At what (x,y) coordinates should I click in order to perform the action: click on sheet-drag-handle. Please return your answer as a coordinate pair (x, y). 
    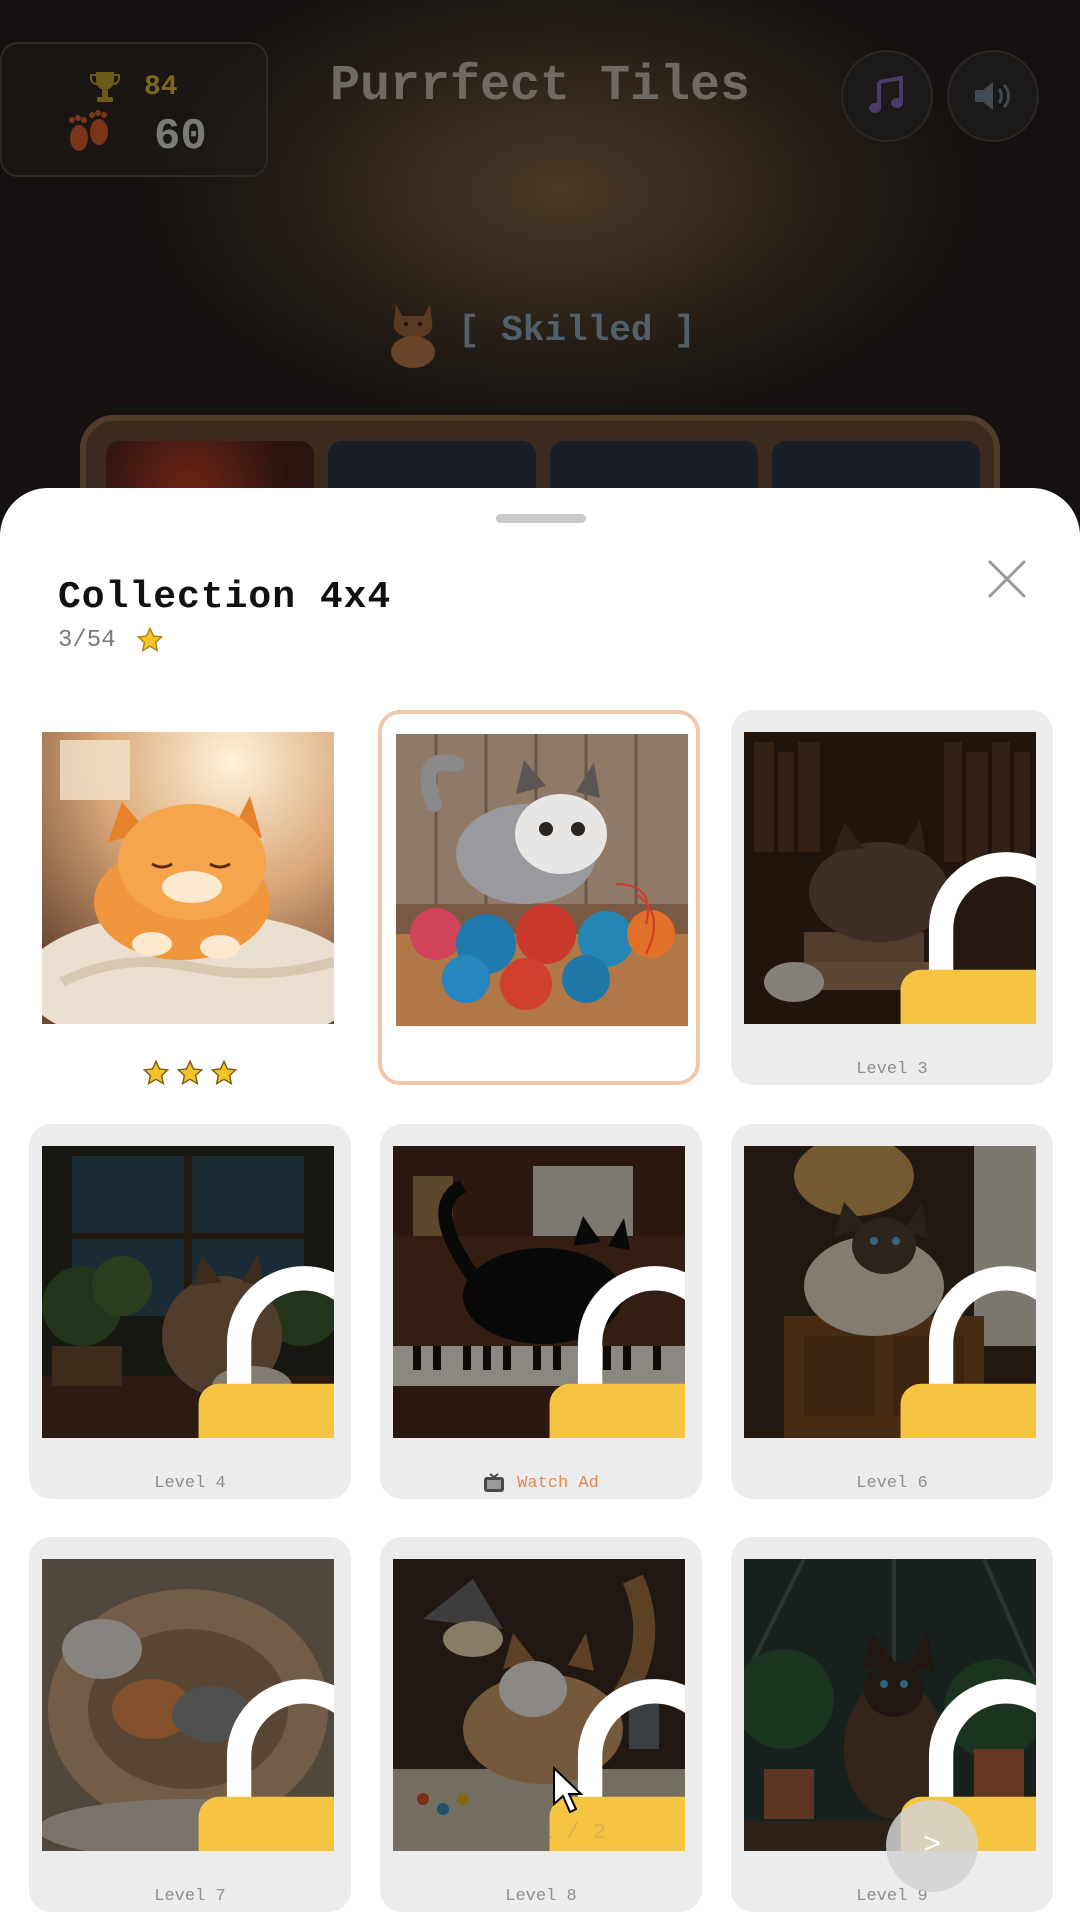
    Looking at the image, I should click on (541, 518).